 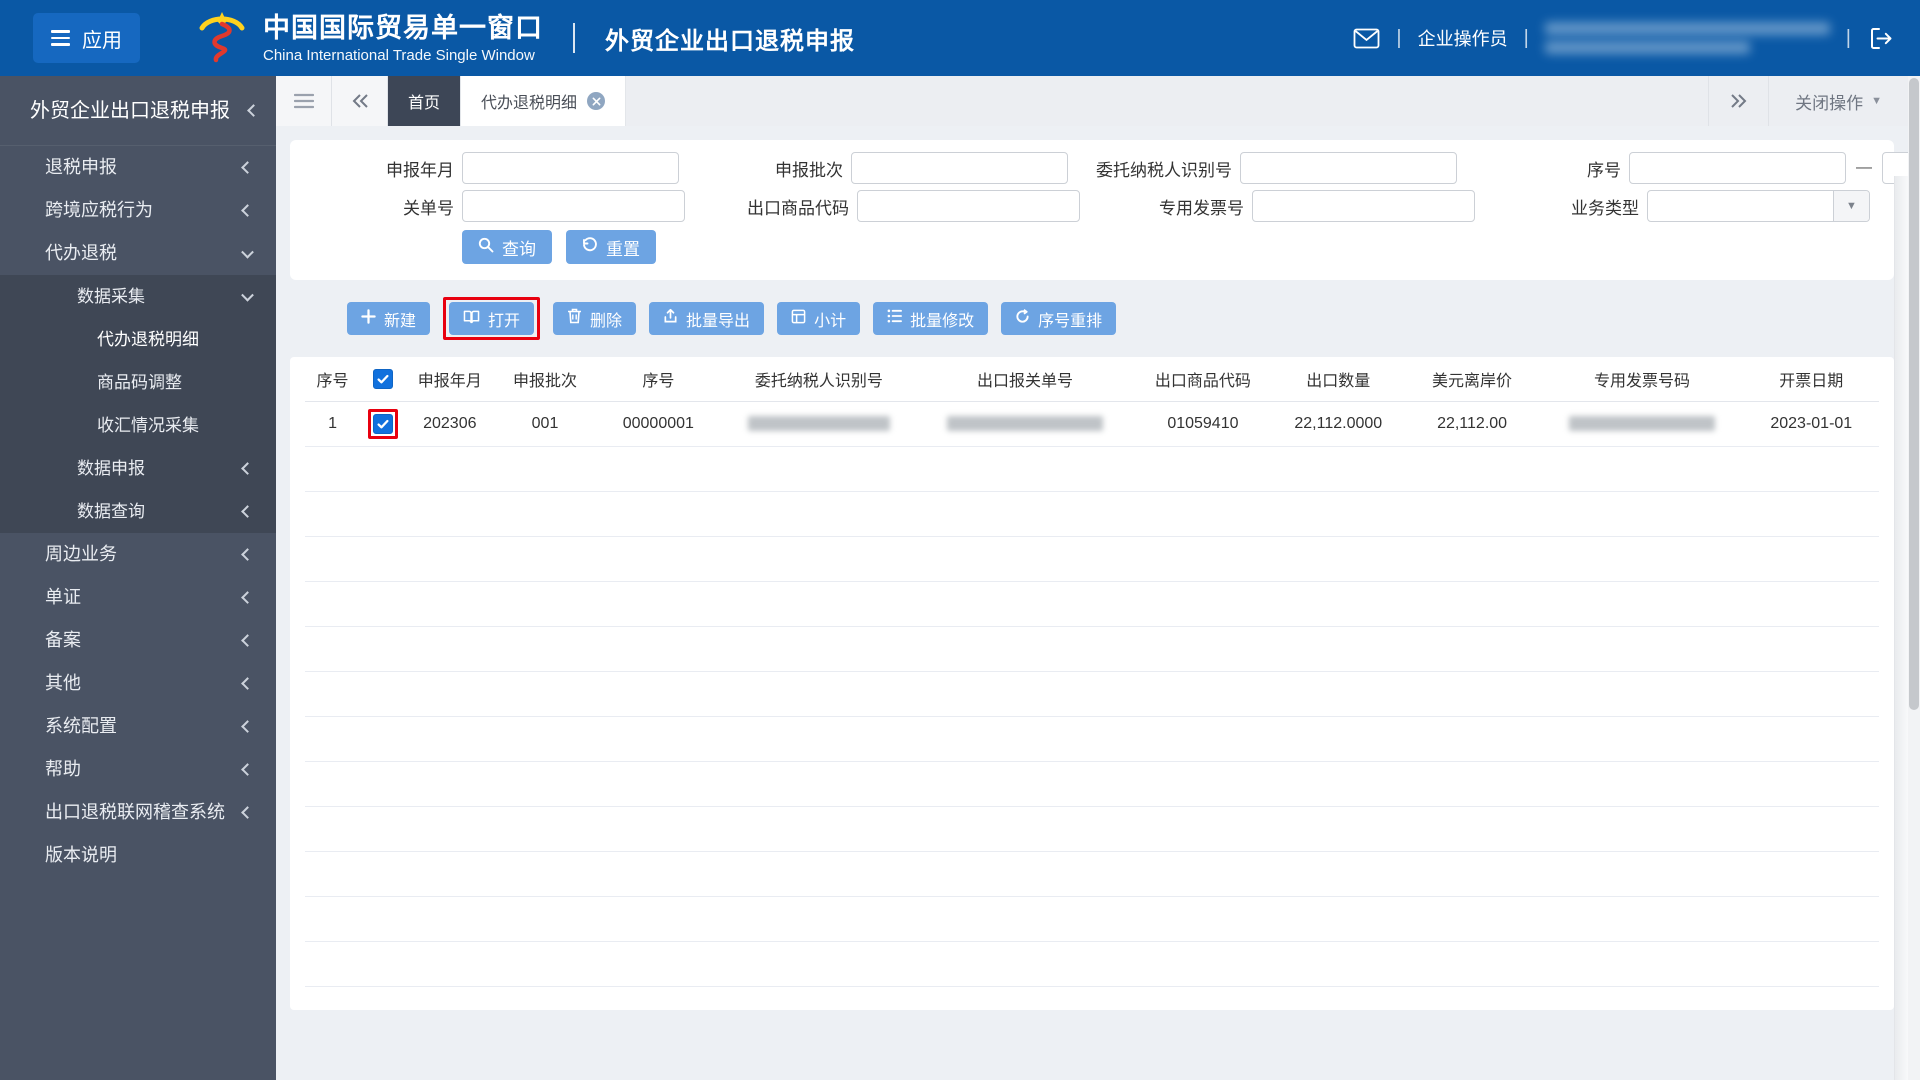 What do you see at coordinates (1025, 379) in the screenshot?
I see `column-header: 出口报关单号` at bounding box center [1025, 379].